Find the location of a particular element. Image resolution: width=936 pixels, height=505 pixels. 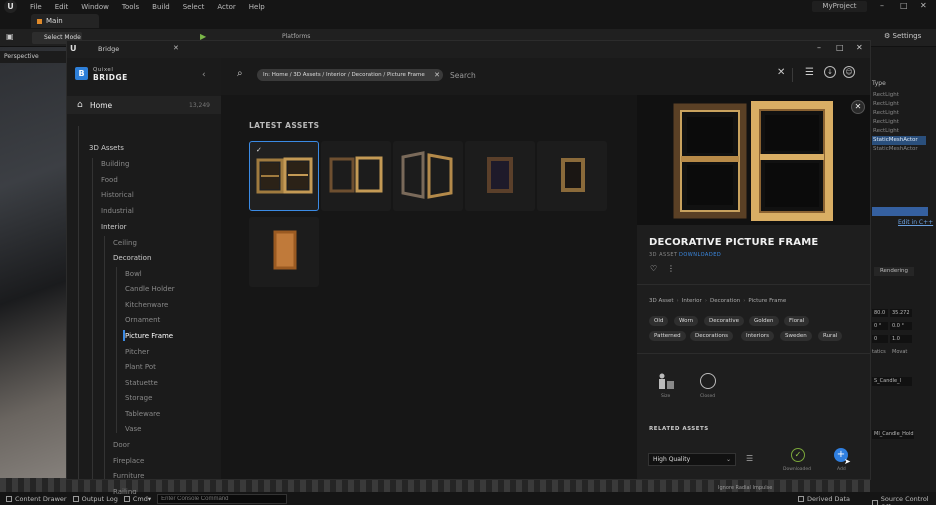

menu-edit: Edit is located at coordinates (62, 7).